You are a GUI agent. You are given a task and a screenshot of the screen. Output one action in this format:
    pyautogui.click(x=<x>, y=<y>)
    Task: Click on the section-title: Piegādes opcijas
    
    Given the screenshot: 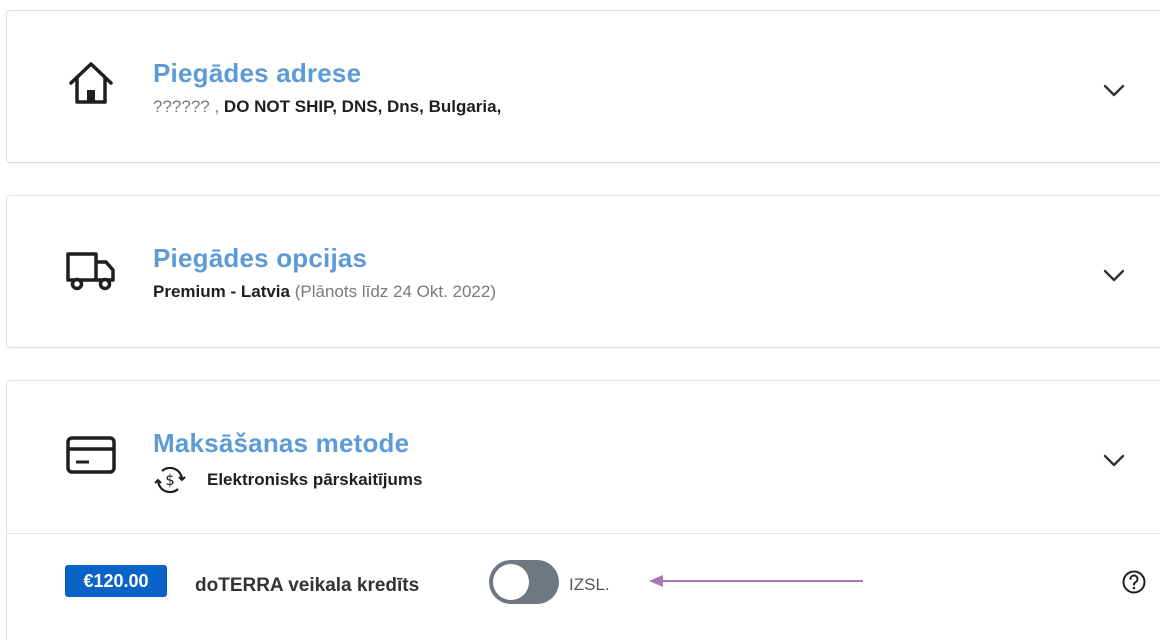 What is the action you would take?
    pyautogui.click(x=260, y=258)
    